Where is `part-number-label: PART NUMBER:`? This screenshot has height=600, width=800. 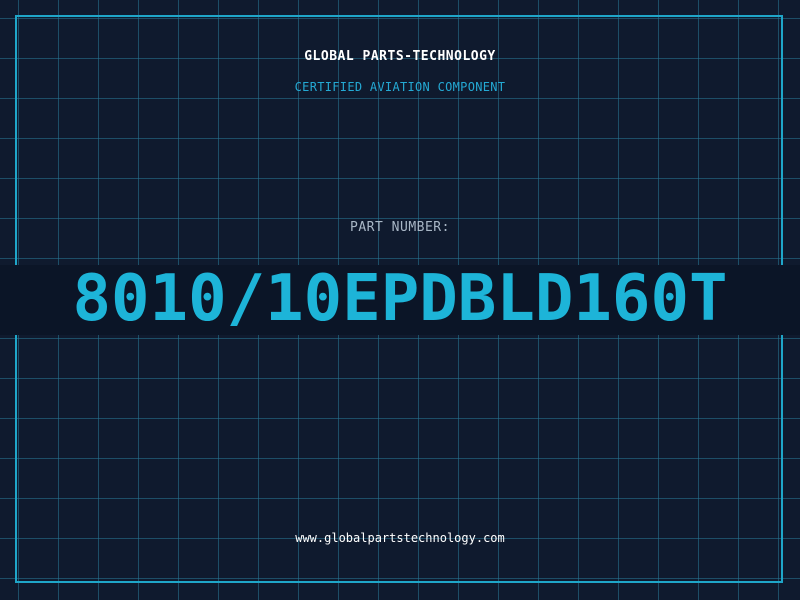 part-number-label: PART NUMBER: is located at coordinates (400, 227).